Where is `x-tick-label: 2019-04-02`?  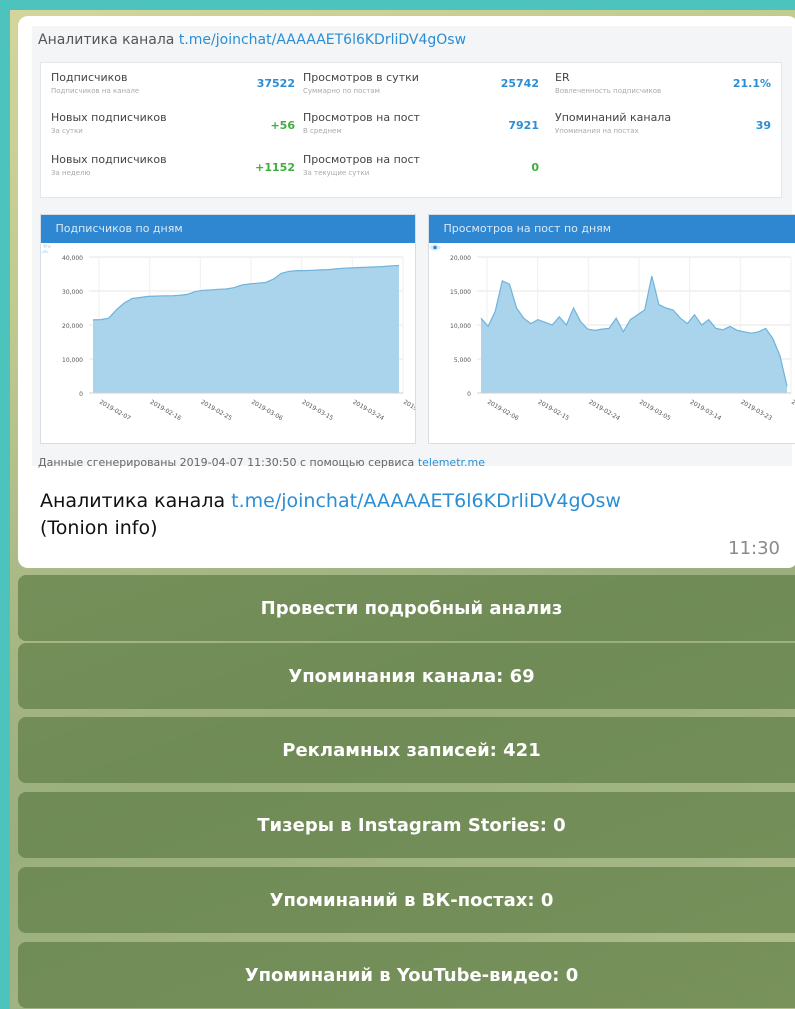 x-tick-label: 2019-04-02 is located at coordinates (408, 411).